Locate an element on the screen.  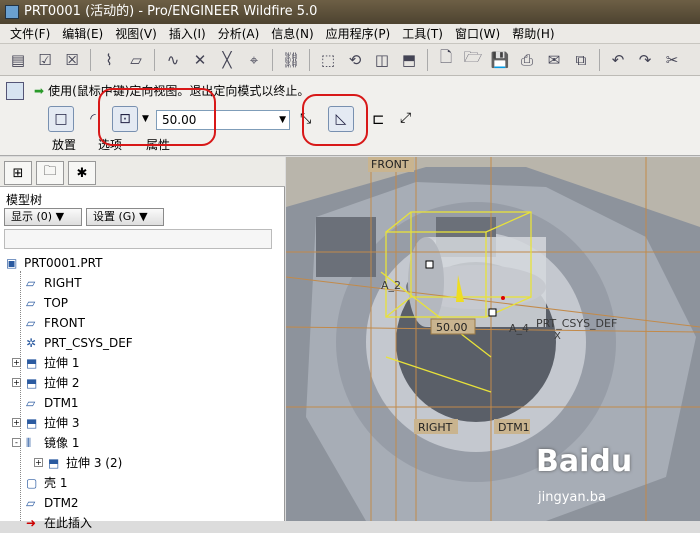
axis-icon: ╳ is located at coordinates (227, 60).